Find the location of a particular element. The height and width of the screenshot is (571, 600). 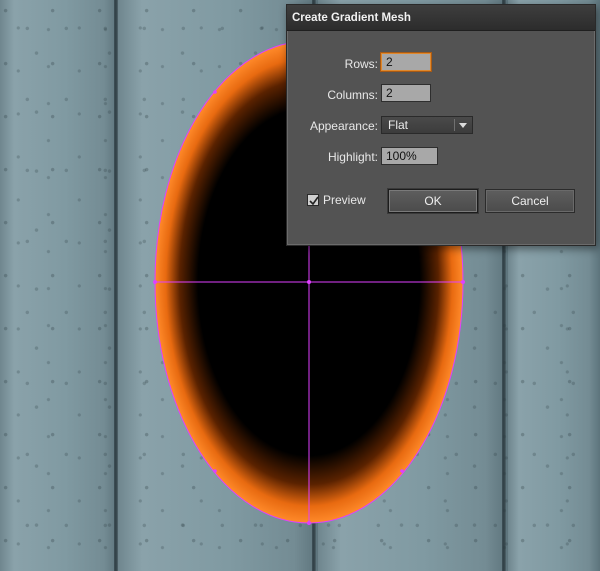

preview-checkbox is located at coordinates (313, 200).